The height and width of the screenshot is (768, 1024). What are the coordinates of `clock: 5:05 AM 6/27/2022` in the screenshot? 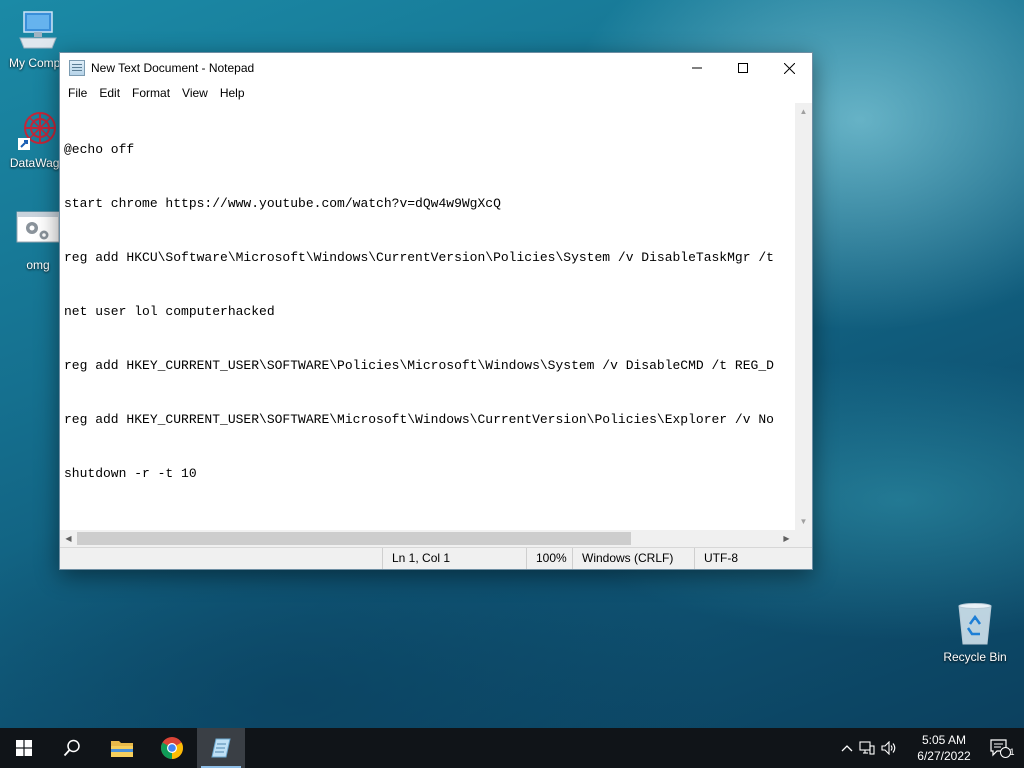 It's located at (944, 748).